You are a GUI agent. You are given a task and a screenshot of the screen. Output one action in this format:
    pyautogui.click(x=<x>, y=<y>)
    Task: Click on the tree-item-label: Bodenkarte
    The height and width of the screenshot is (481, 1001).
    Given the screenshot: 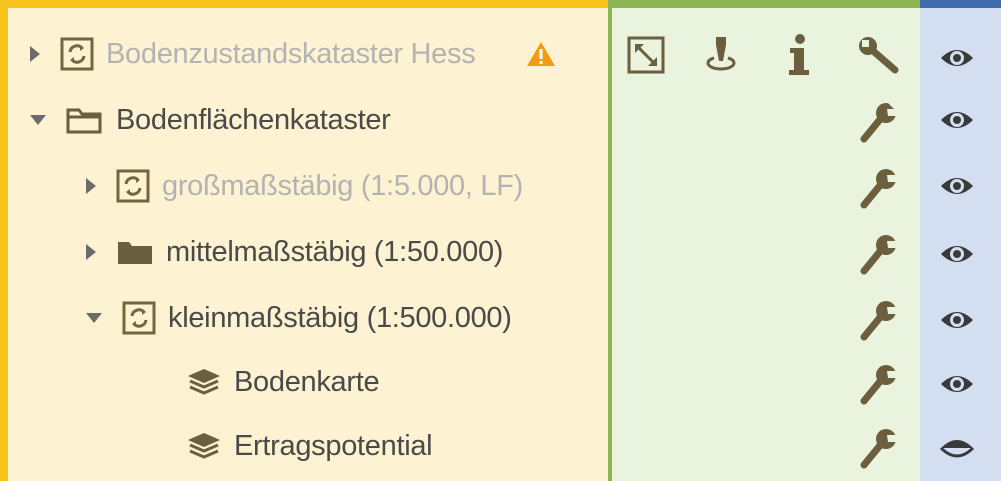 What is the action you would take?
    pyautogui.click(x=307, y=381)
    